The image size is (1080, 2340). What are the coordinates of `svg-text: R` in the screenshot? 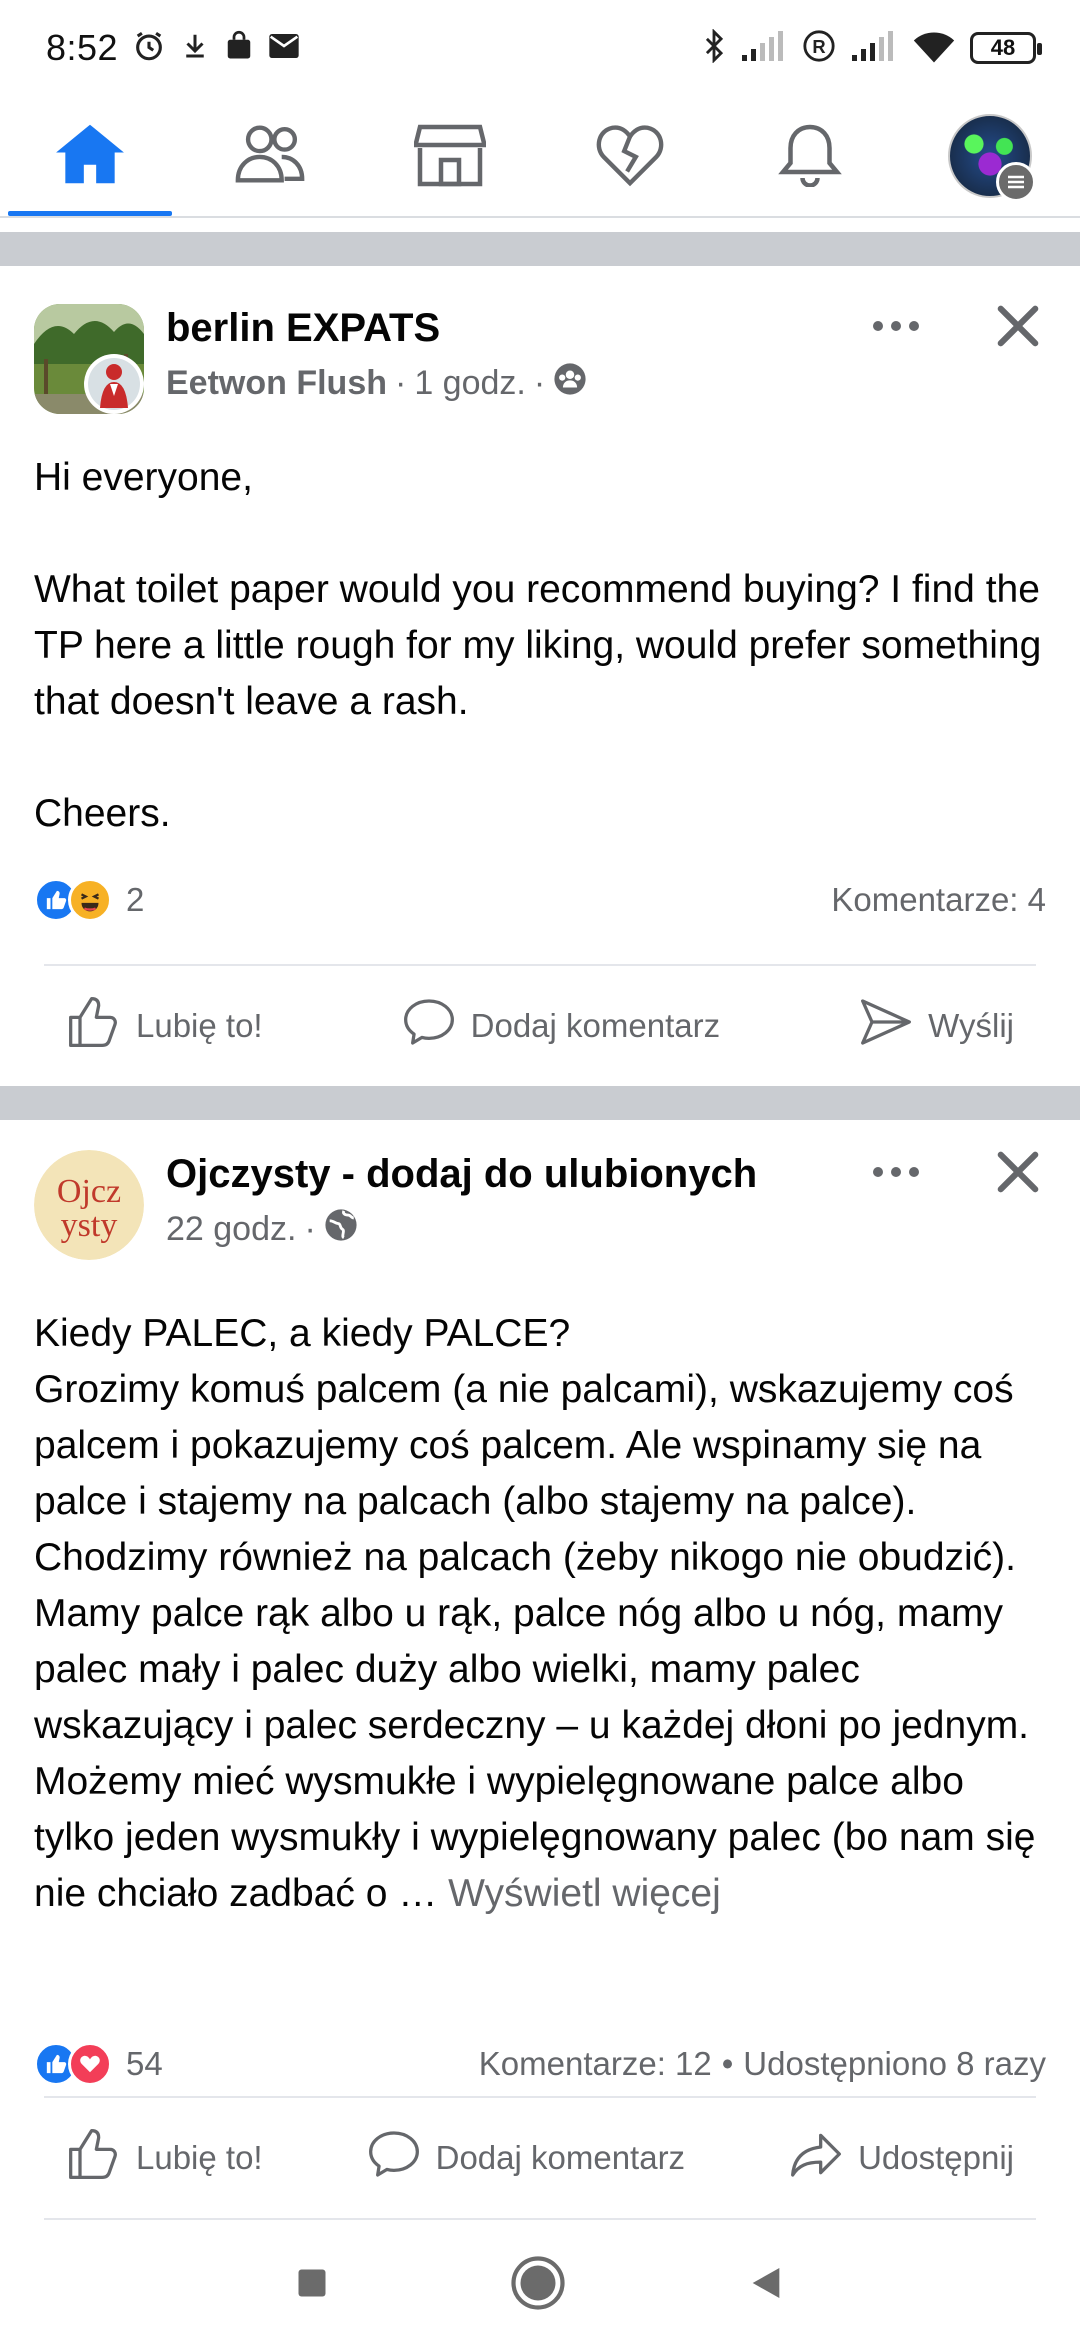 It's located at (818, 46).